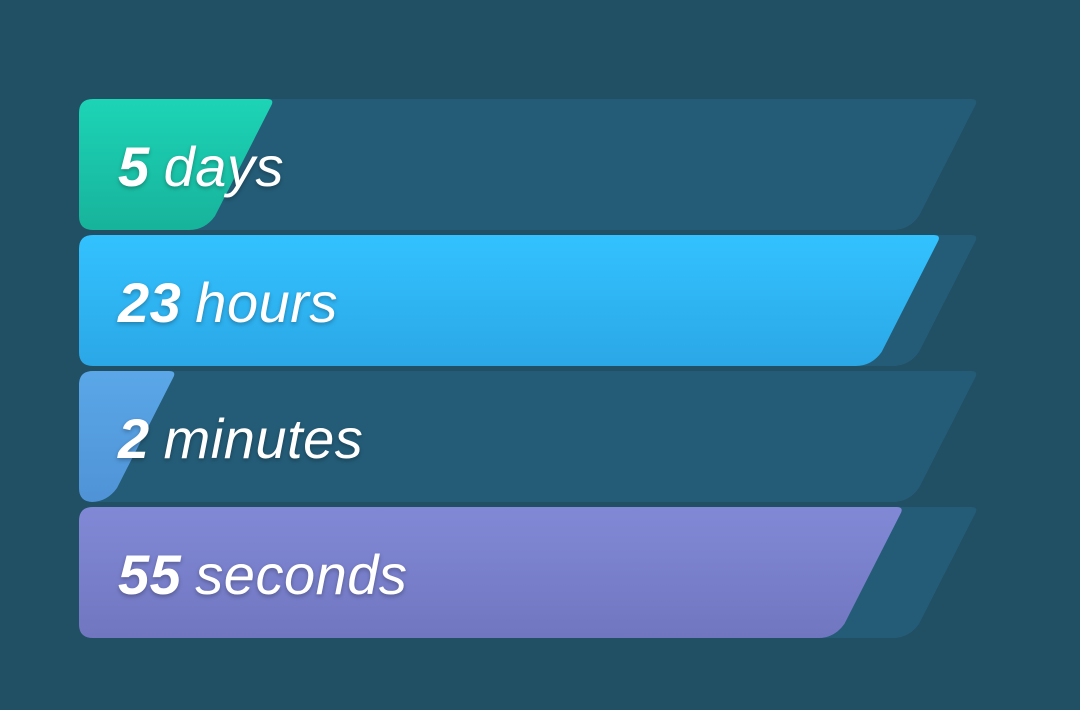  I want to click on countdown-value-seconds: 55, so click(150, 574).